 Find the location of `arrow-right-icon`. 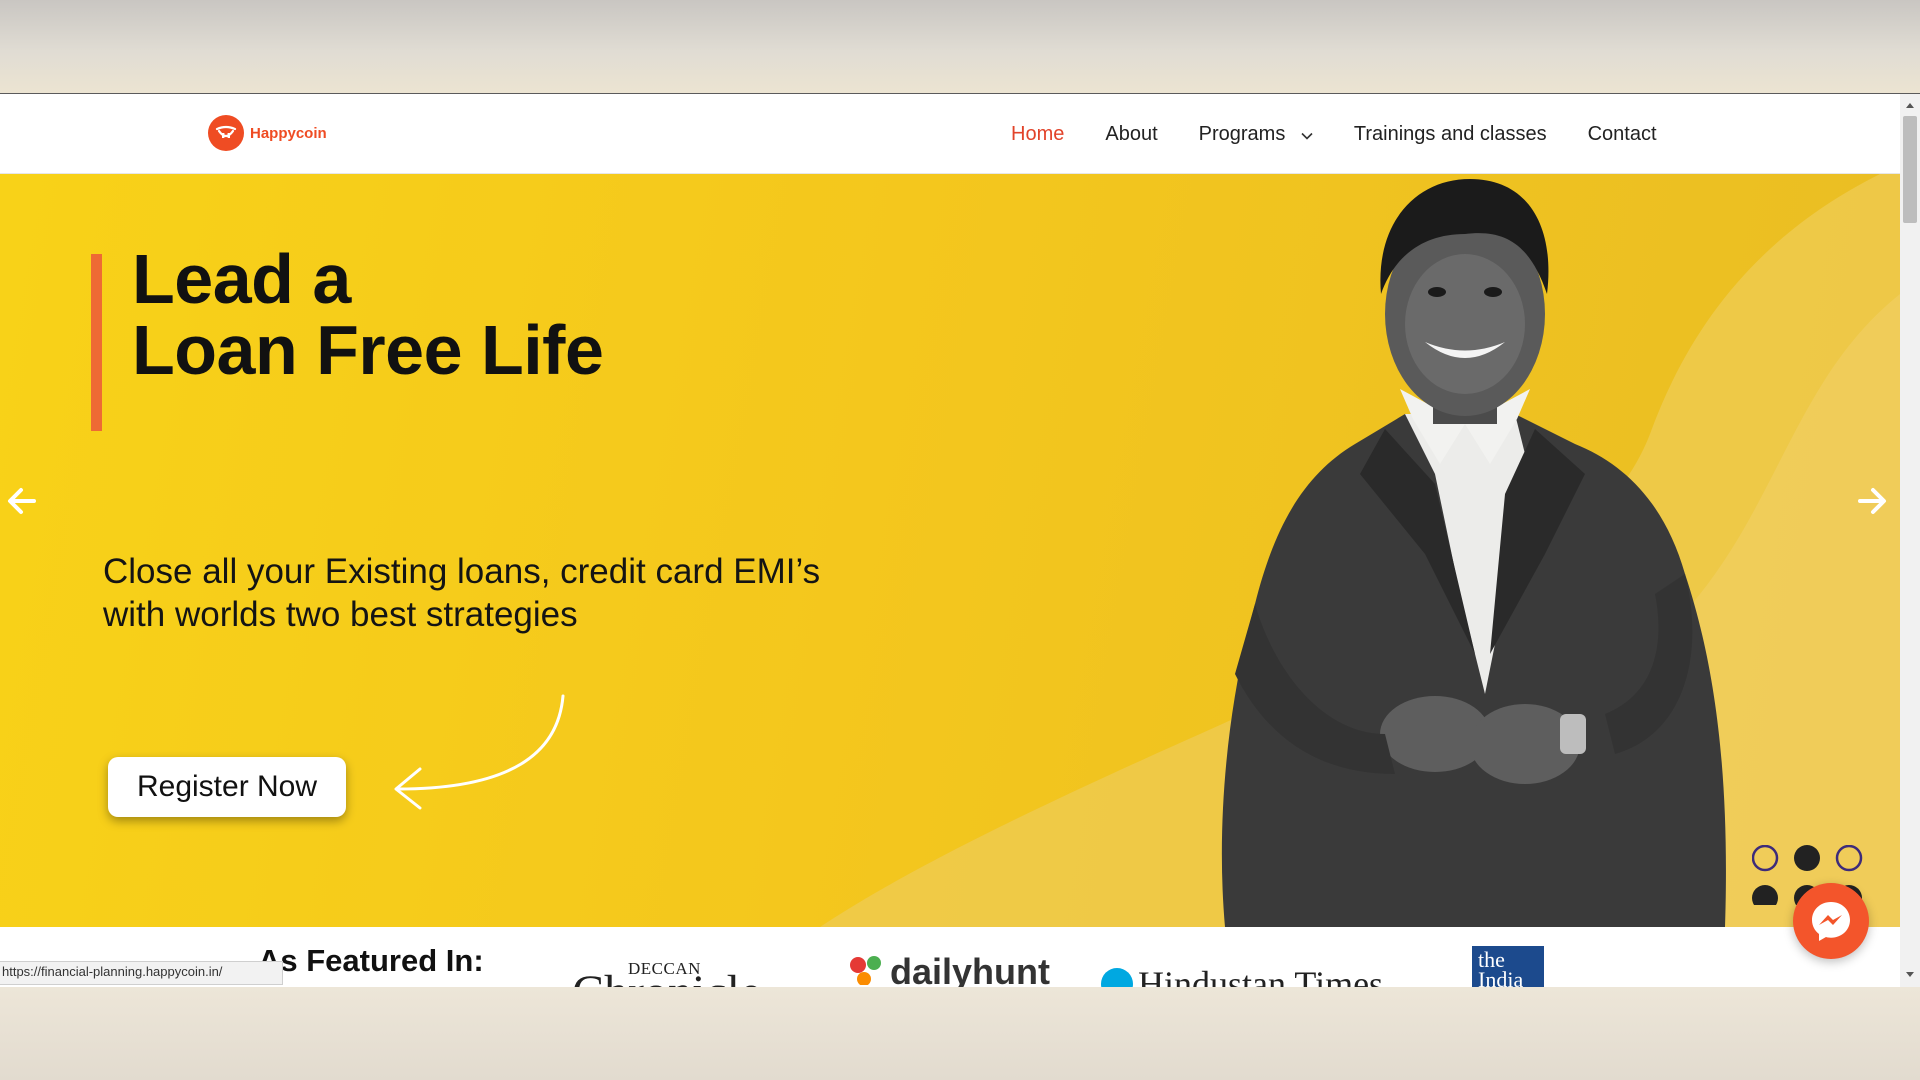

arrow-right-icon is located at coordinates (1872, 501).